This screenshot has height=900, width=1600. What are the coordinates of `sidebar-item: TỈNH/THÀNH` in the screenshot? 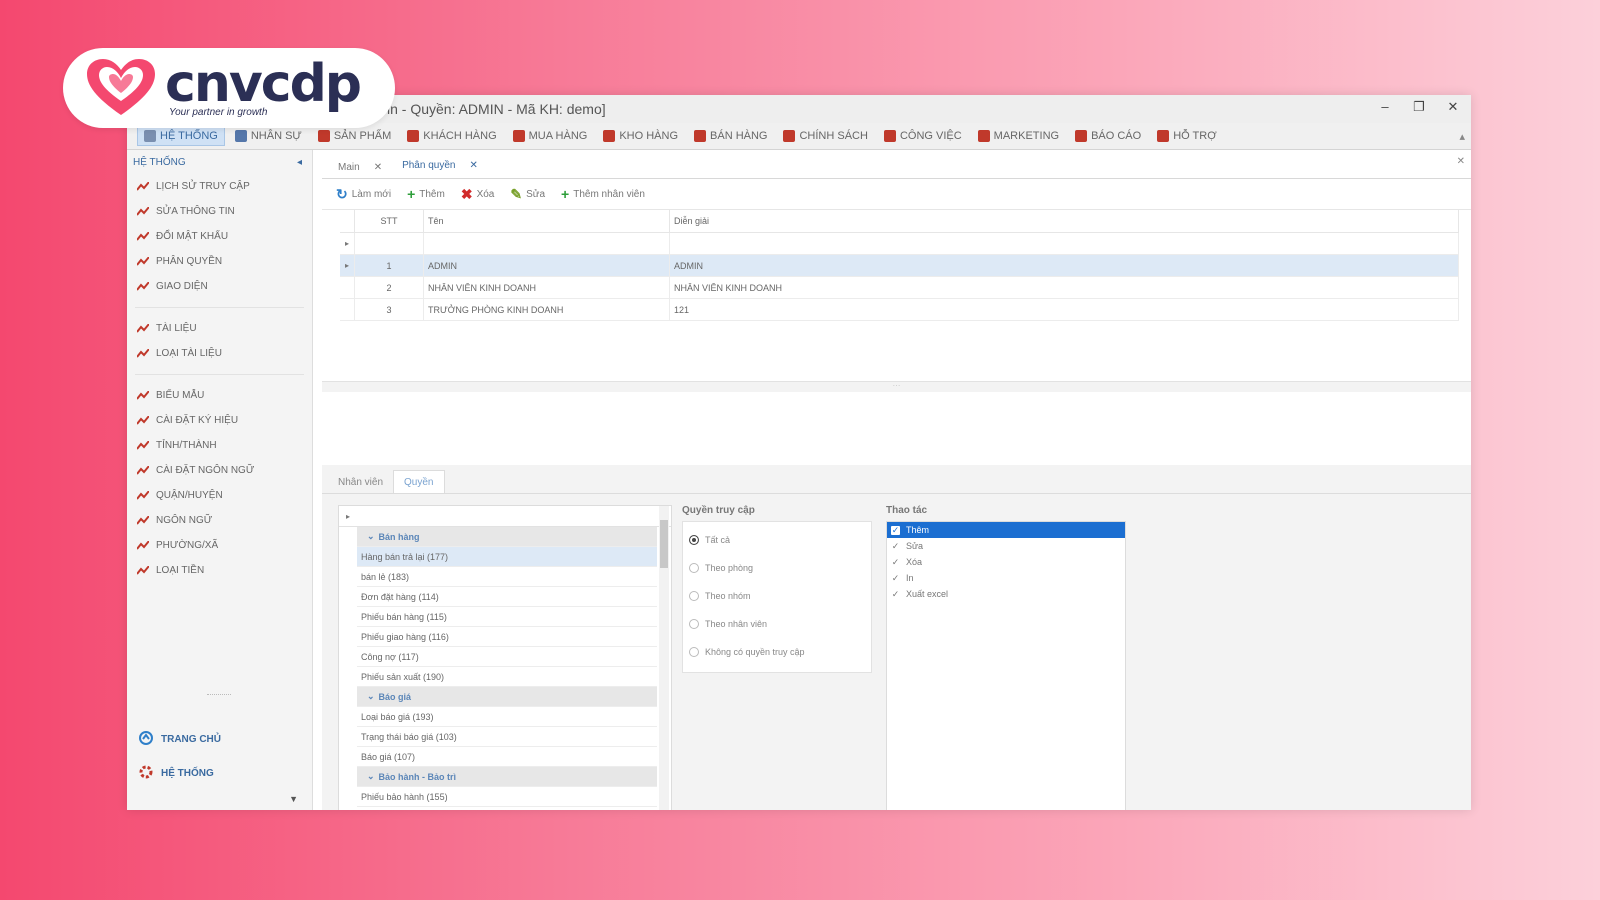 It's located at (219, 445).